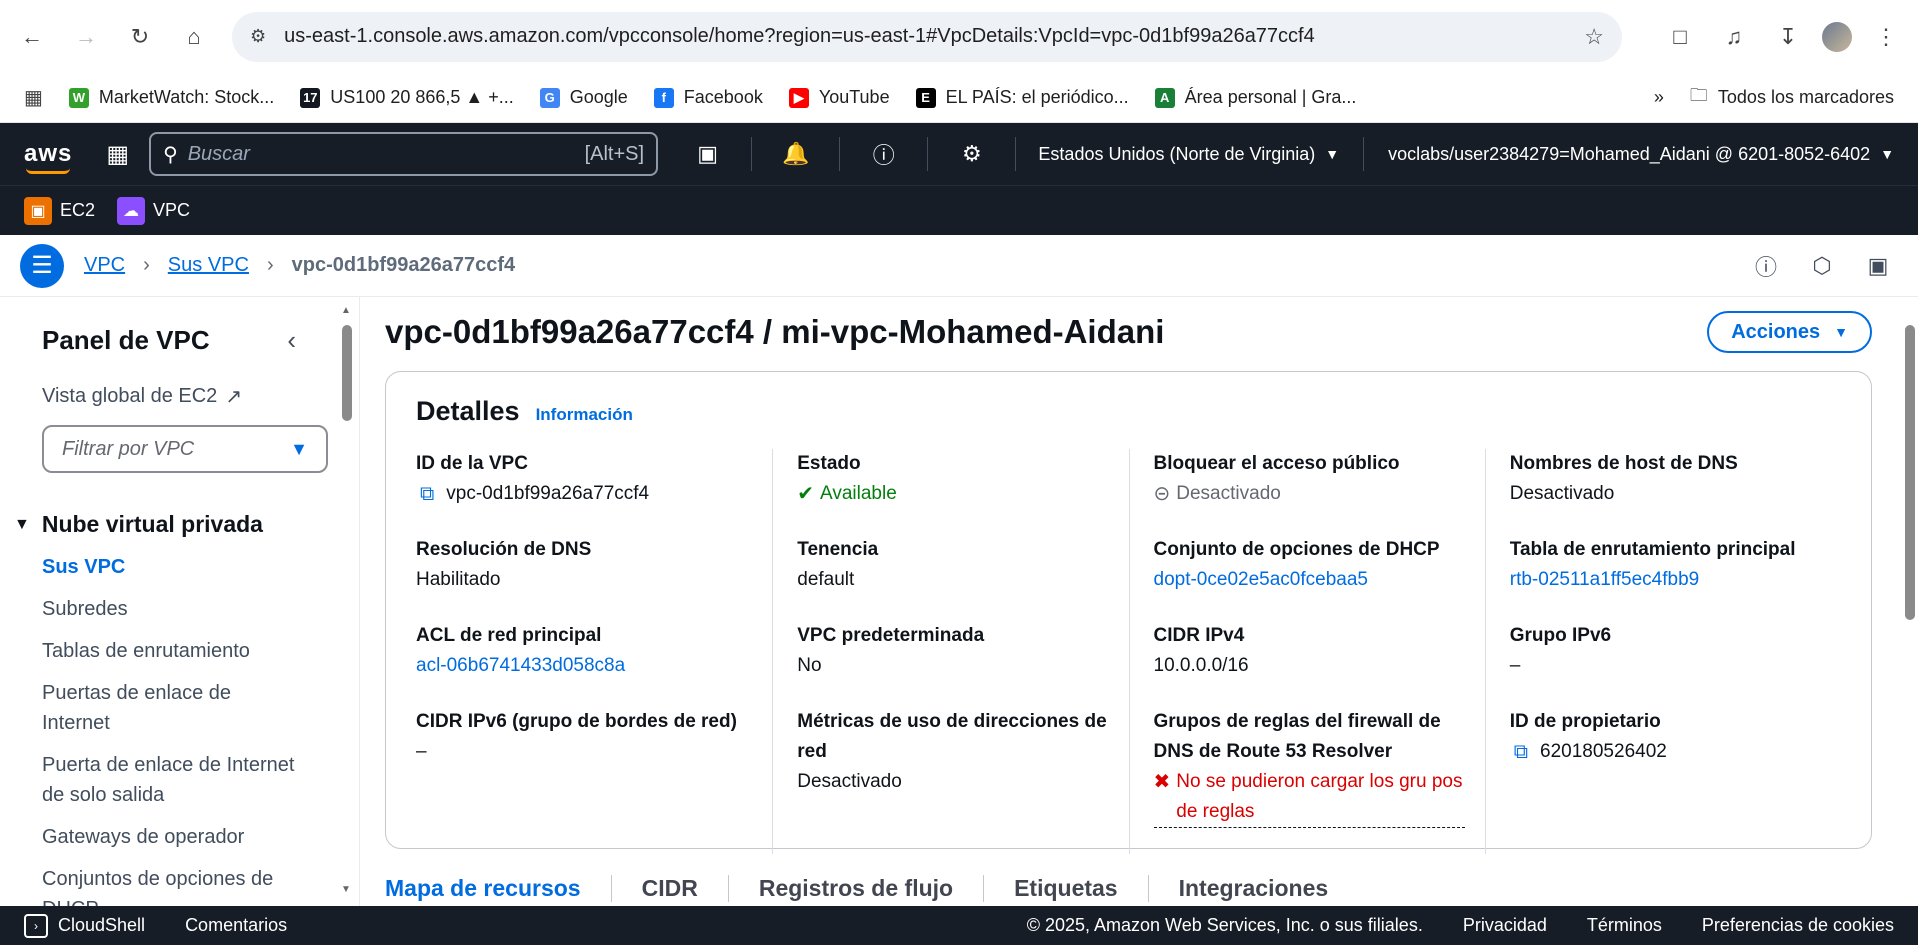 The width and height of the screenshot is (1918, 945). Describe the element at coordinates (42, 265) in the screenshot. I see `hamburger-menu-icon: ☰` at that location.